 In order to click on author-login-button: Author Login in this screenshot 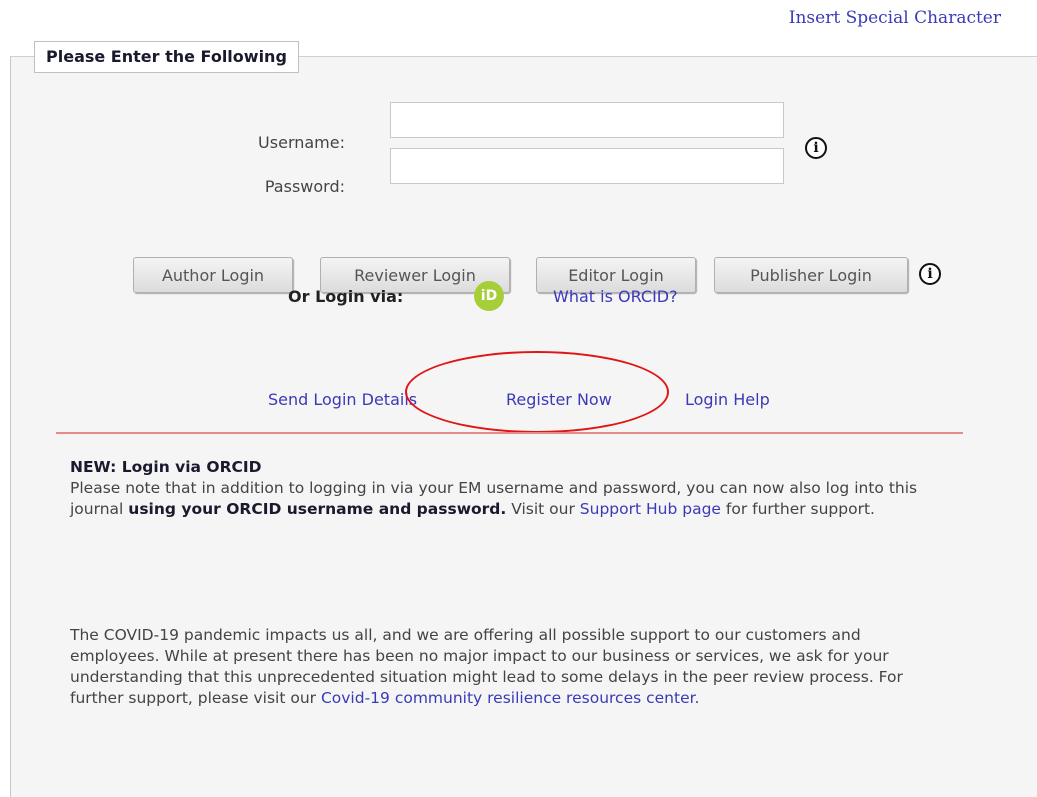, I will do `click(213, 275)`.